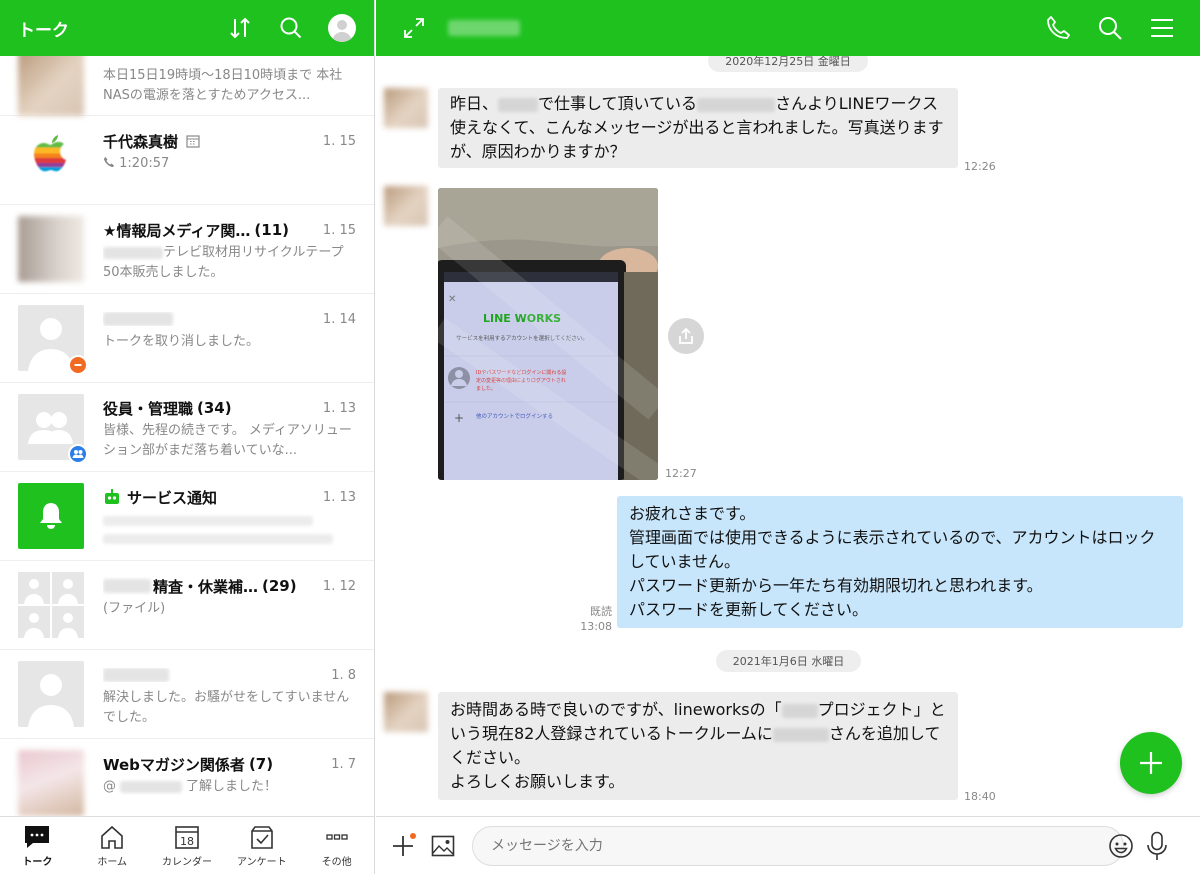 The height and width of the screenshot is (874, 1200). Describe the element at coordinates (240, 28) in the screenshot. I see `sort-icon` at that location.